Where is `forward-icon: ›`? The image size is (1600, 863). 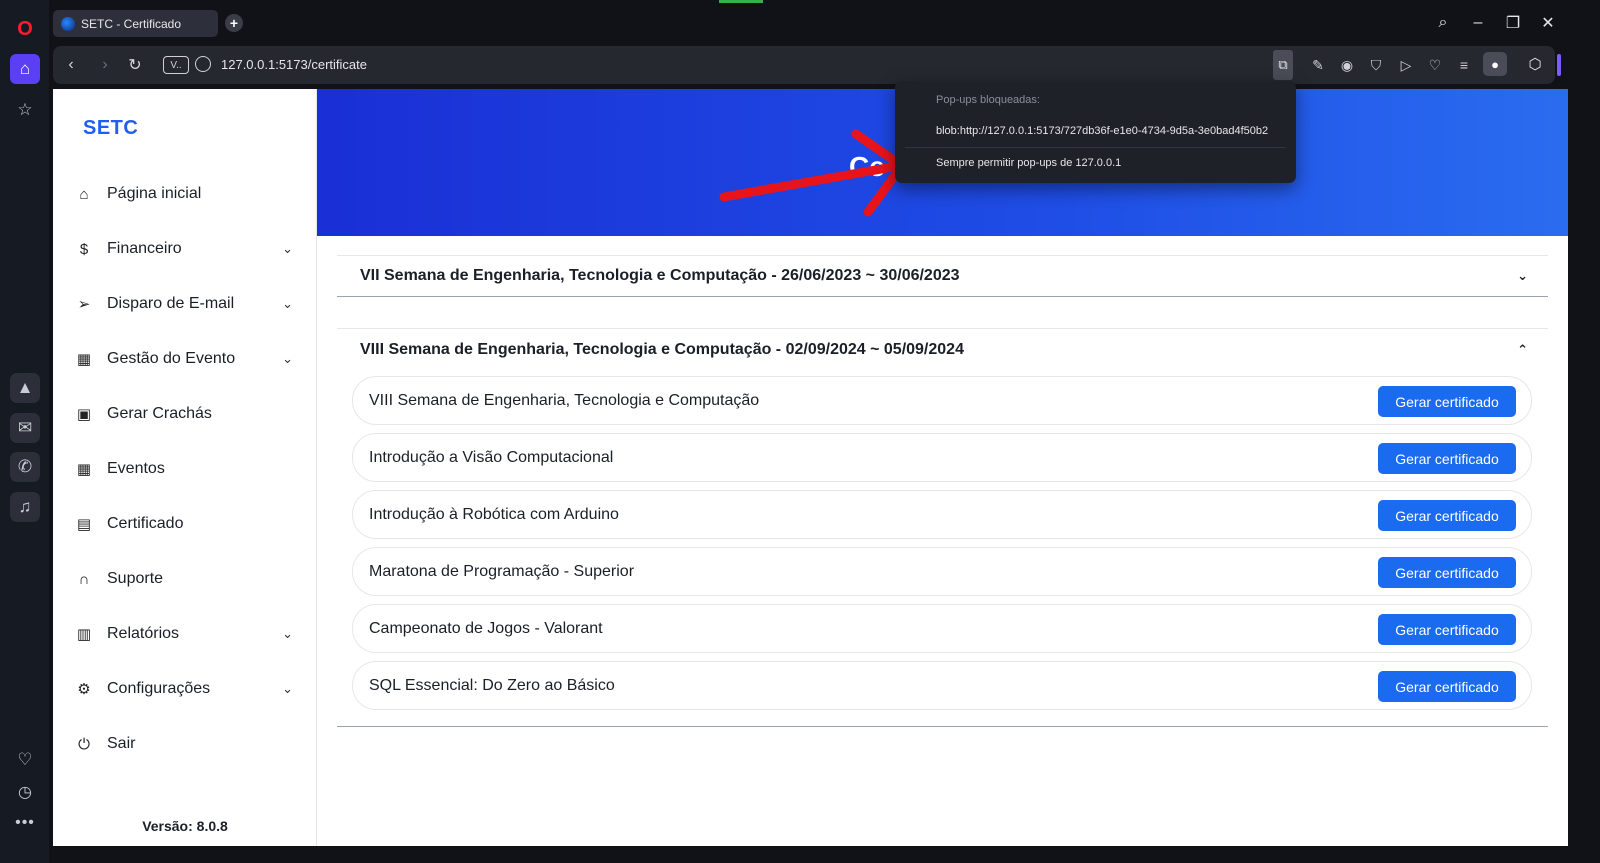
forward-icon: › is located at coordinates (105, 65).